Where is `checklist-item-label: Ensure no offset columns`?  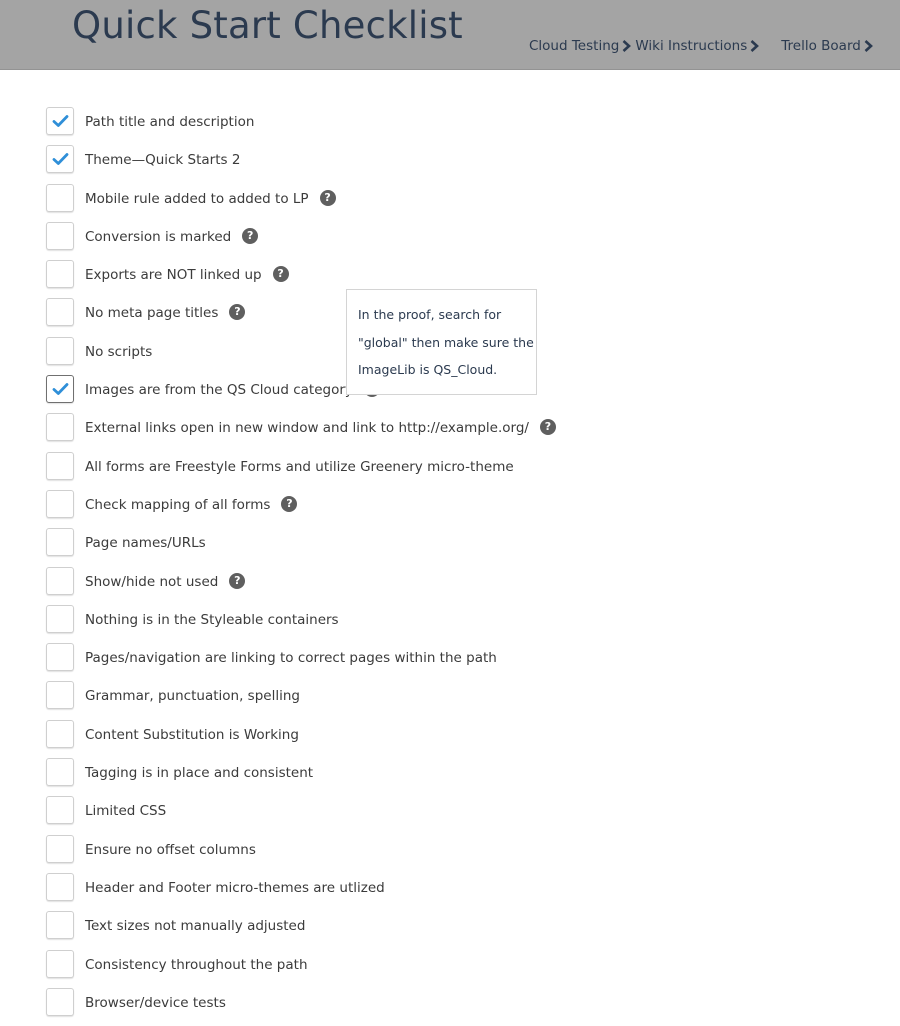 checklist-item-label: Ensure no offset columns is located at coordinates (170, 849).